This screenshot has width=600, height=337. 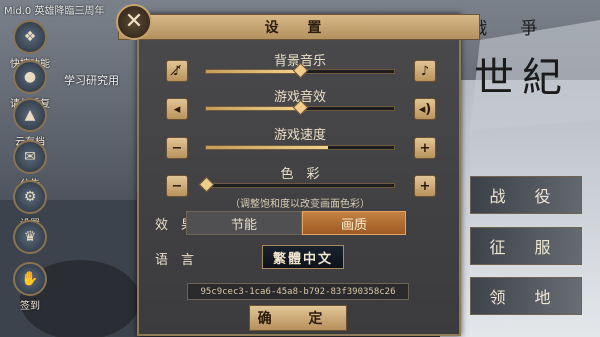 What do you see at coordinates (299, 135) in the screenshot?
I see `speed-label: 游戏速度` at bounding box center [299, 135].